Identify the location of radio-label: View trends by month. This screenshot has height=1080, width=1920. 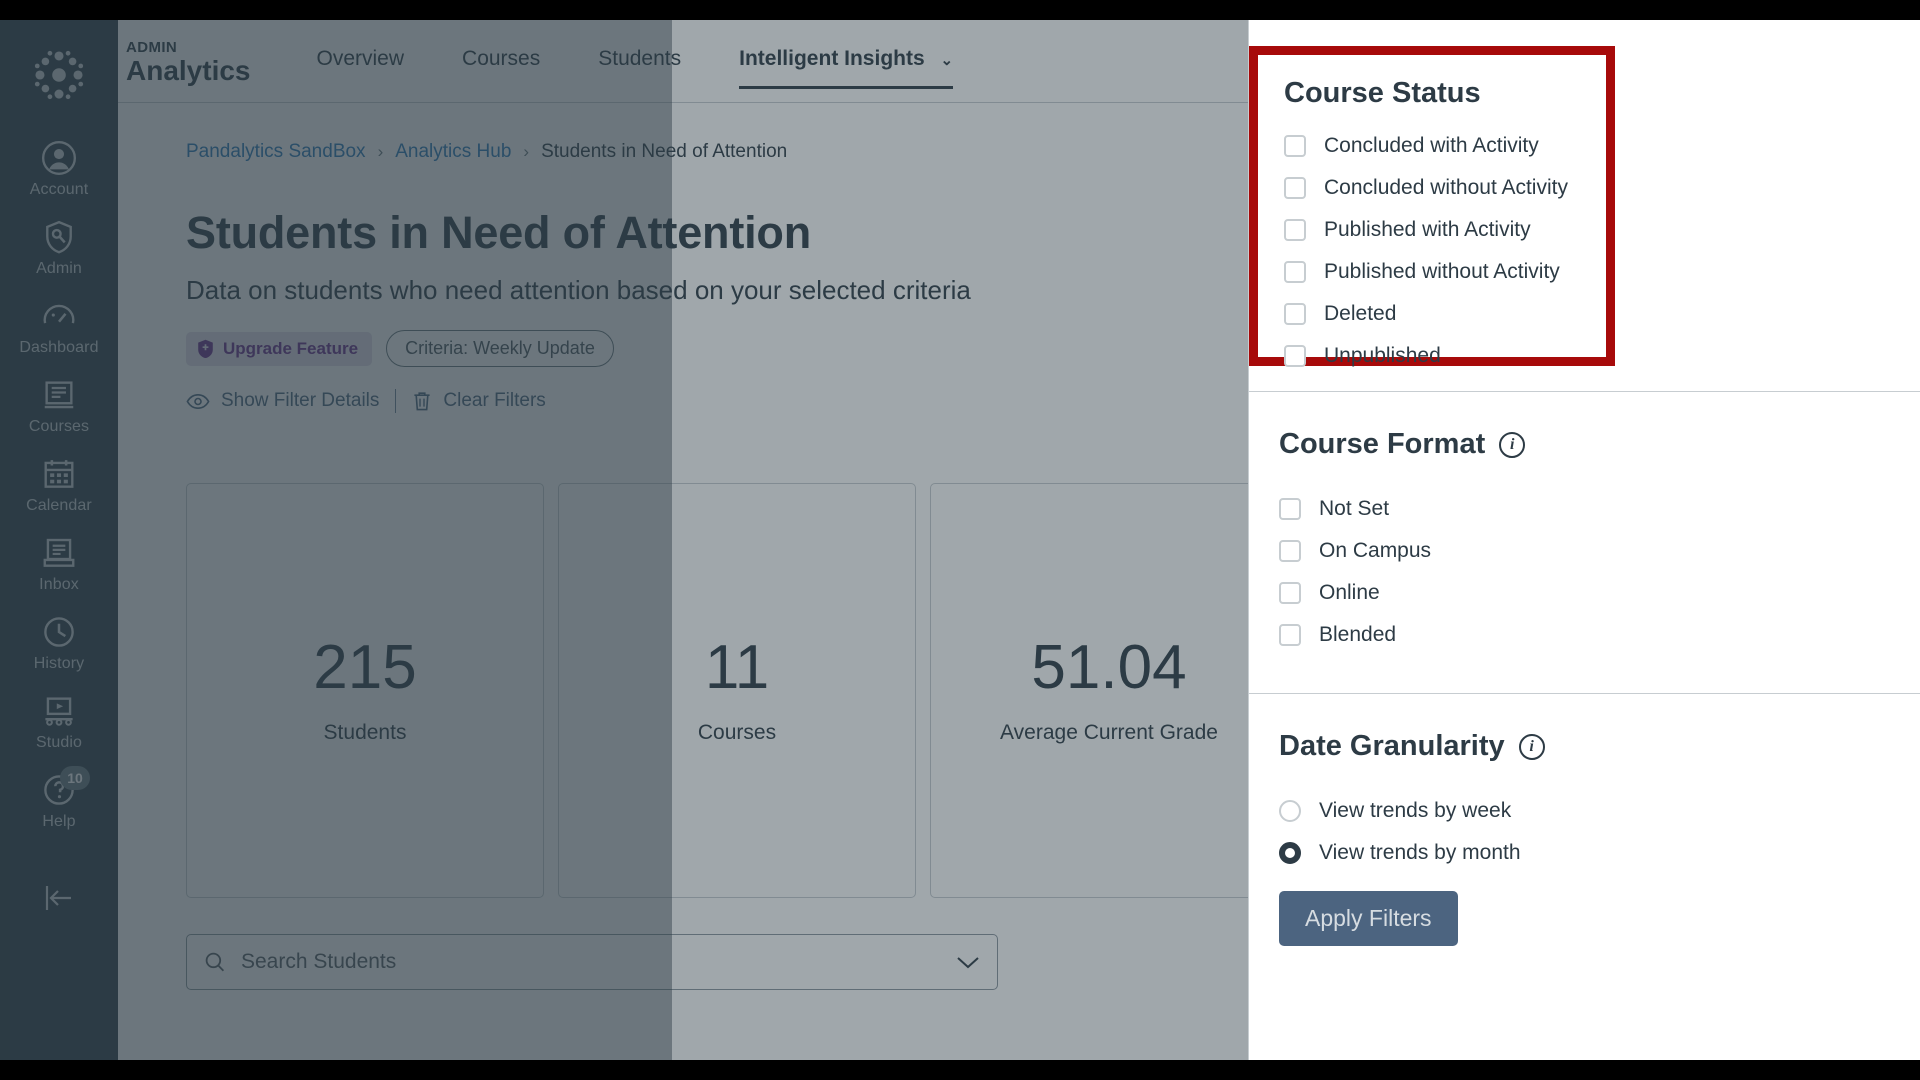
(1420, 852).